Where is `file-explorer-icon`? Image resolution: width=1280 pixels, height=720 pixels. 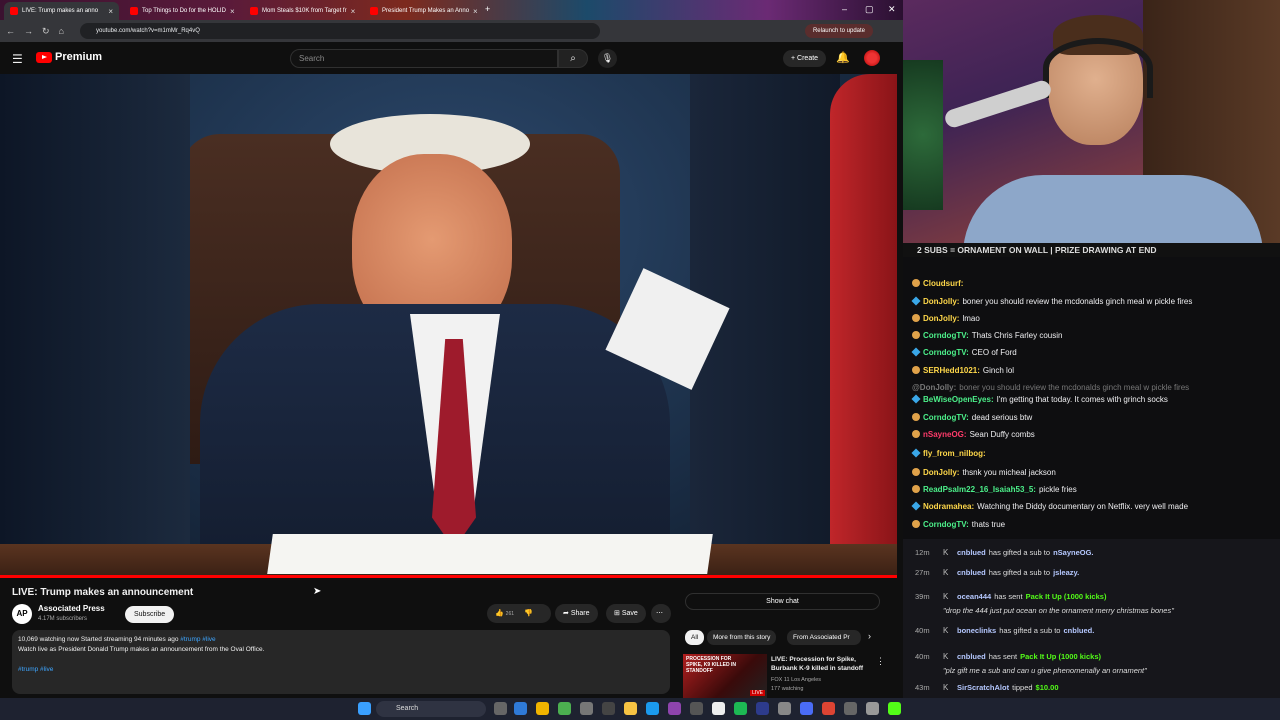 file-explorer-icon is located at coordinates (630, 708).